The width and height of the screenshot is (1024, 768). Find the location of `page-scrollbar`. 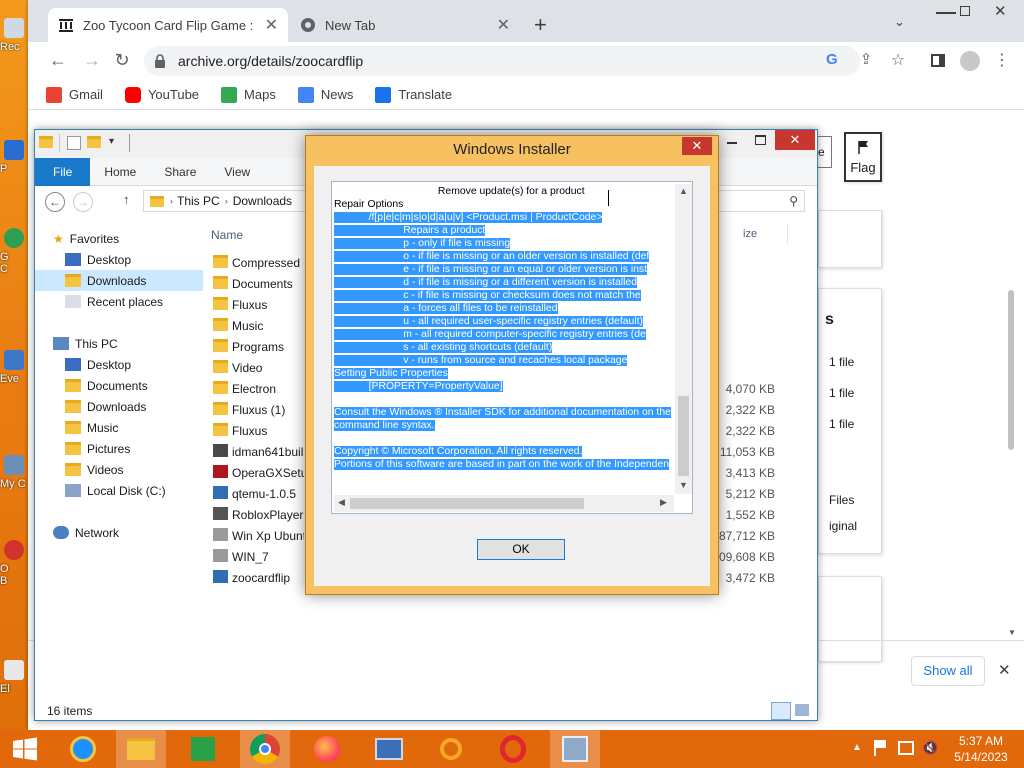

page-scrollbar is located at coordinates (1011, 370).